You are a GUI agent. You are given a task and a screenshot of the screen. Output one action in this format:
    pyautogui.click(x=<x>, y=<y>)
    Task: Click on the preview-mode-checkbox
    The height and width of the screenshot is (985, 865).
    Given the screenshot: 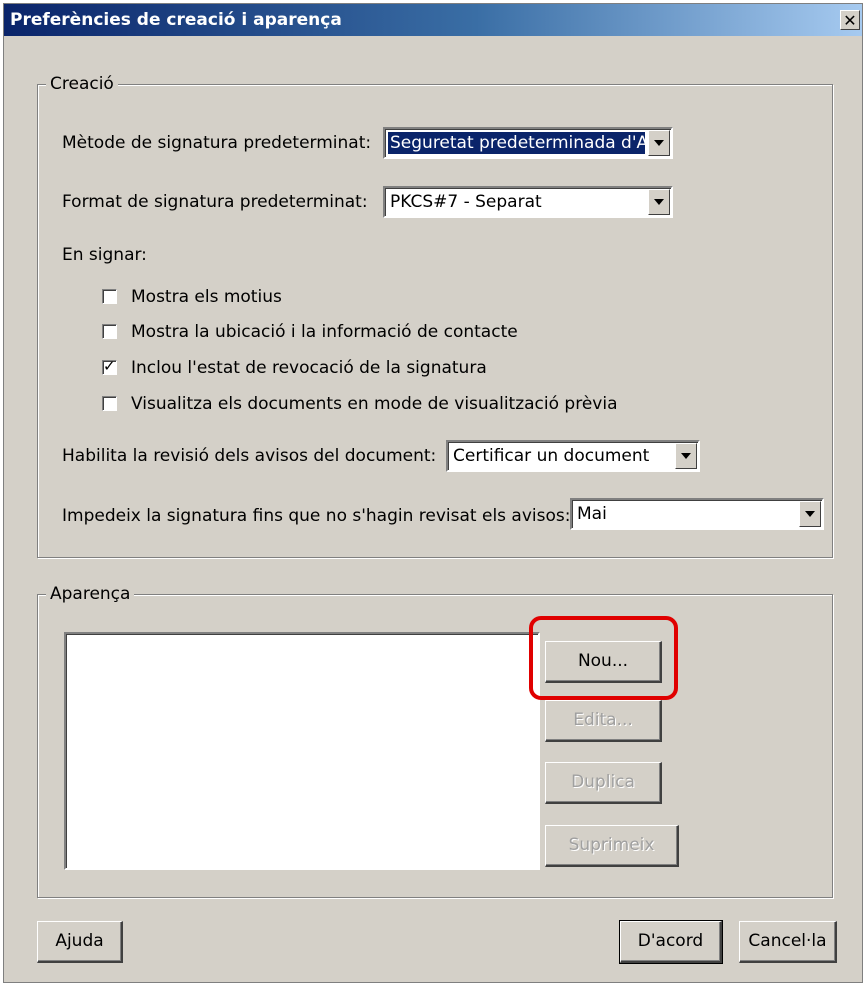 What is the action you would take?
    pyautogui.click(x=109, y=403)
    